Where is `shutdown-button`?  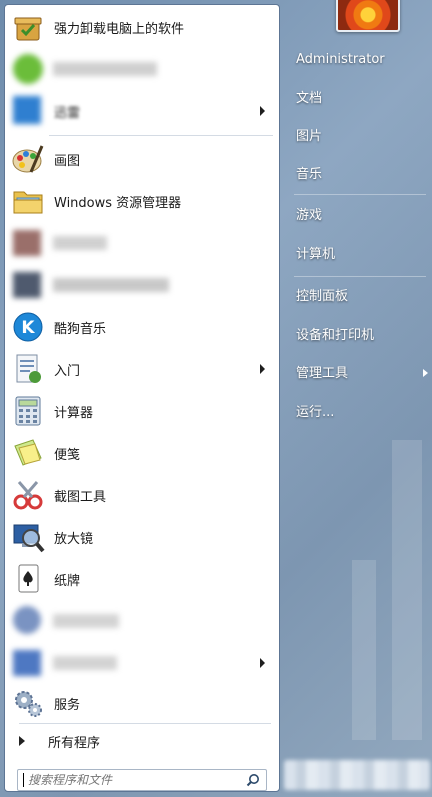
shutdown-button is located at coordinates (357, 775).